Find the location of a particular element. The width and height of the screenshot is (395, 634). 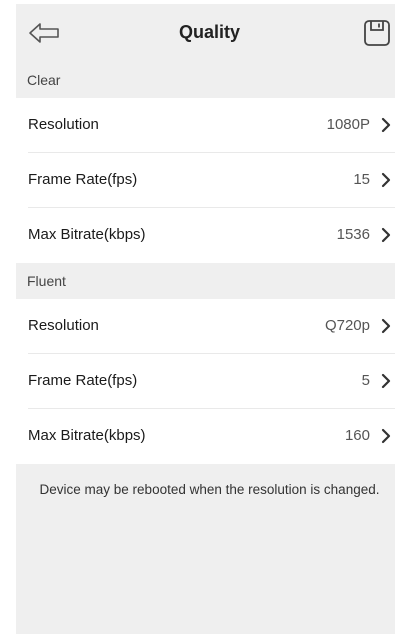

save-icon is located at coordinates (377, 33).